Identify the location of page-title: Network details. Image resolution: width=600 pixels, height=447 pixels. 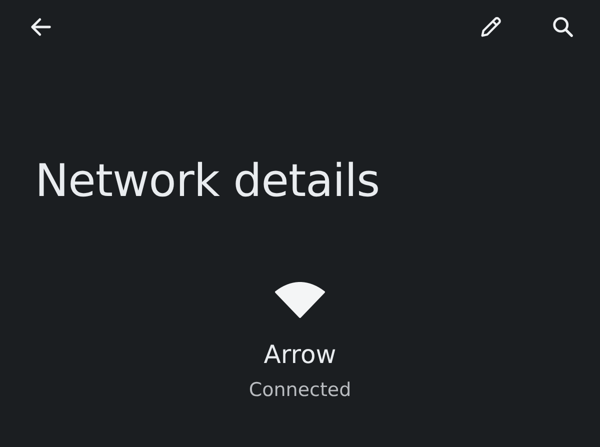
(208, 180).